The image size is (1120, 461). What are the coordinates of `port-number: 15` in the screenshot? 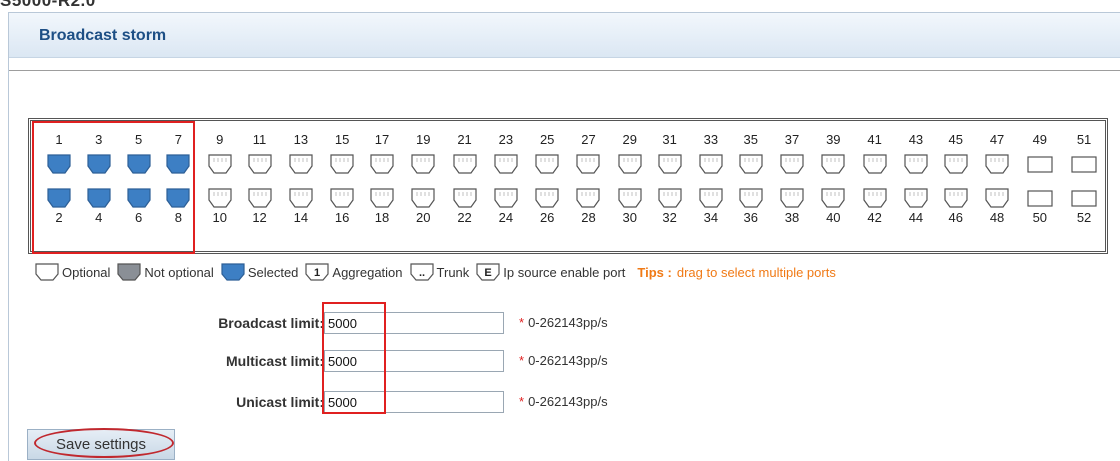 It's located at (342, 139).